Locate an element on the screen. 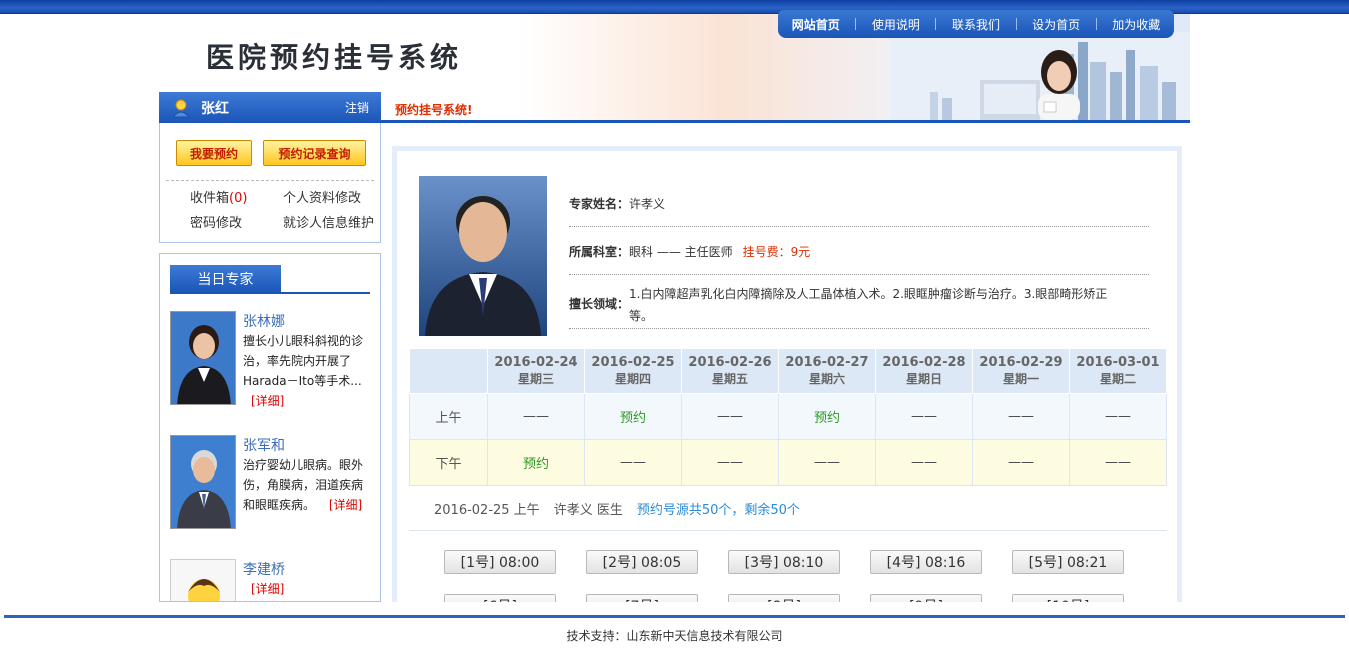 Image resolution: width=1349 pixels, height=654 pixels. patient-info-link: 就诊人信息维护 is located at coordinates (328, 221).